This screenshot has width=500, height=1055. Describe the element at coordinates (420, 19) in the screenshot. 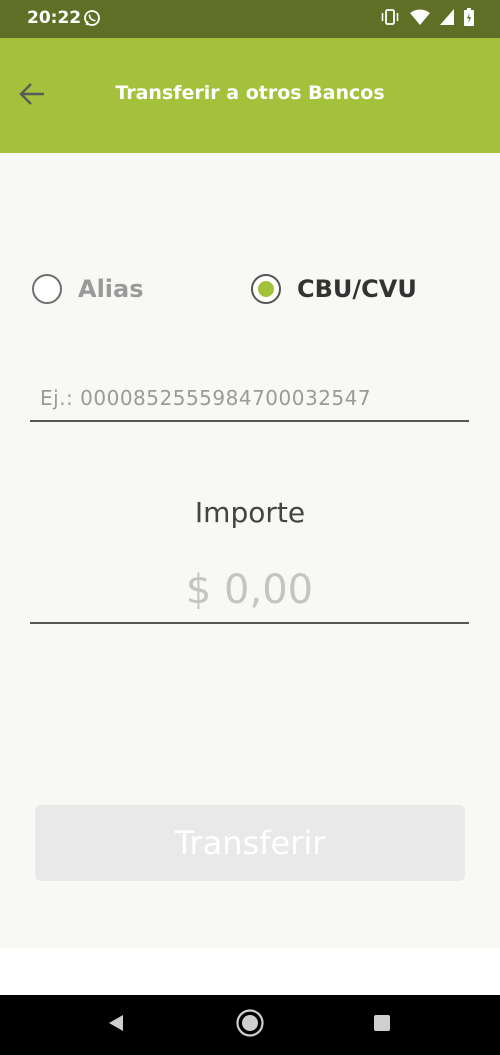

I see `wifi-icon` at that location.